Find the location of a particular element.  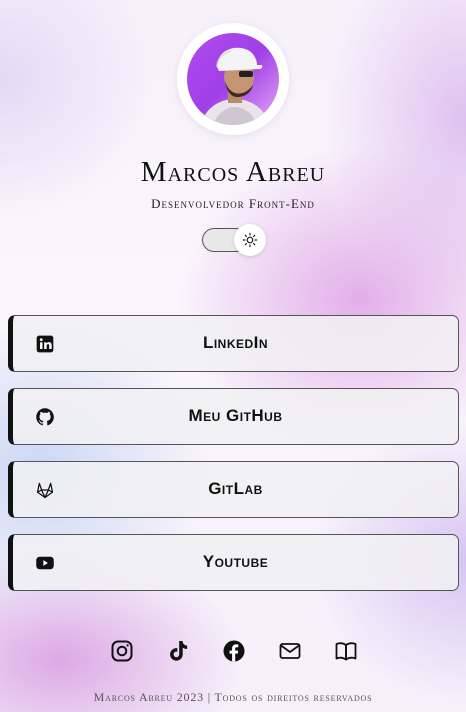

linkedin-button: LinkedIn is located at coordinates (233, 343).